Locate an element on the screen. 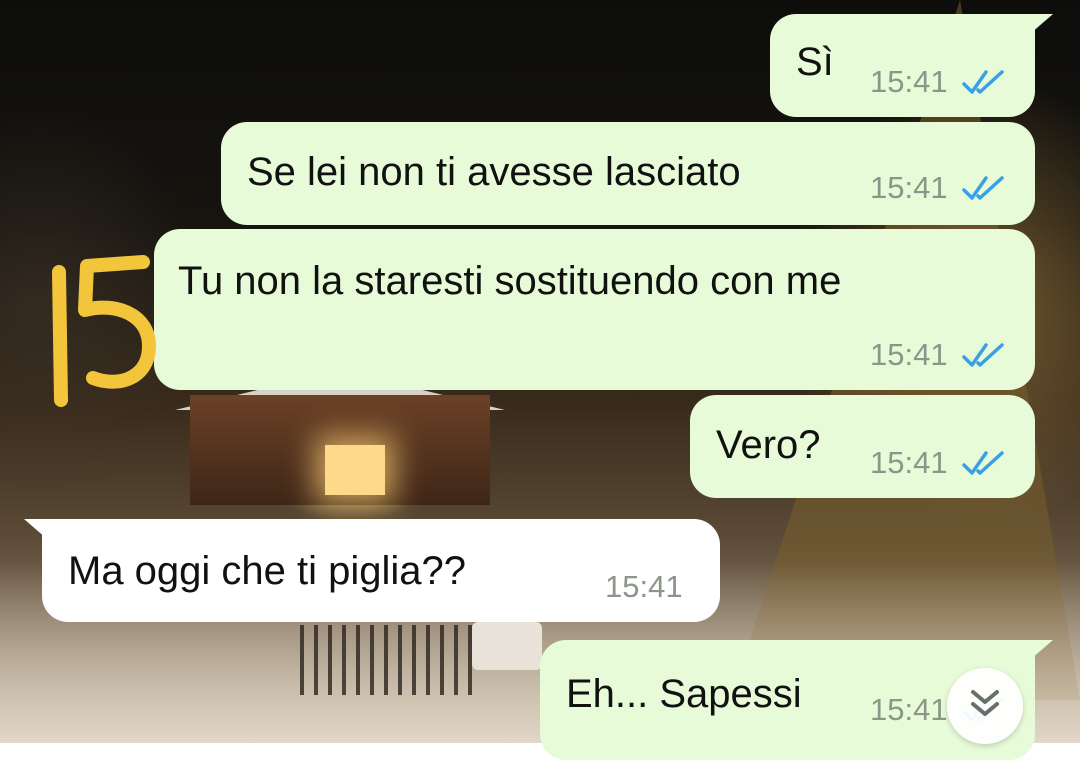 The image size is (1080, 760). message-bubble-incoming: Ma oggi che ti piglia?? 15:41 is located at coordinates (372, 570).